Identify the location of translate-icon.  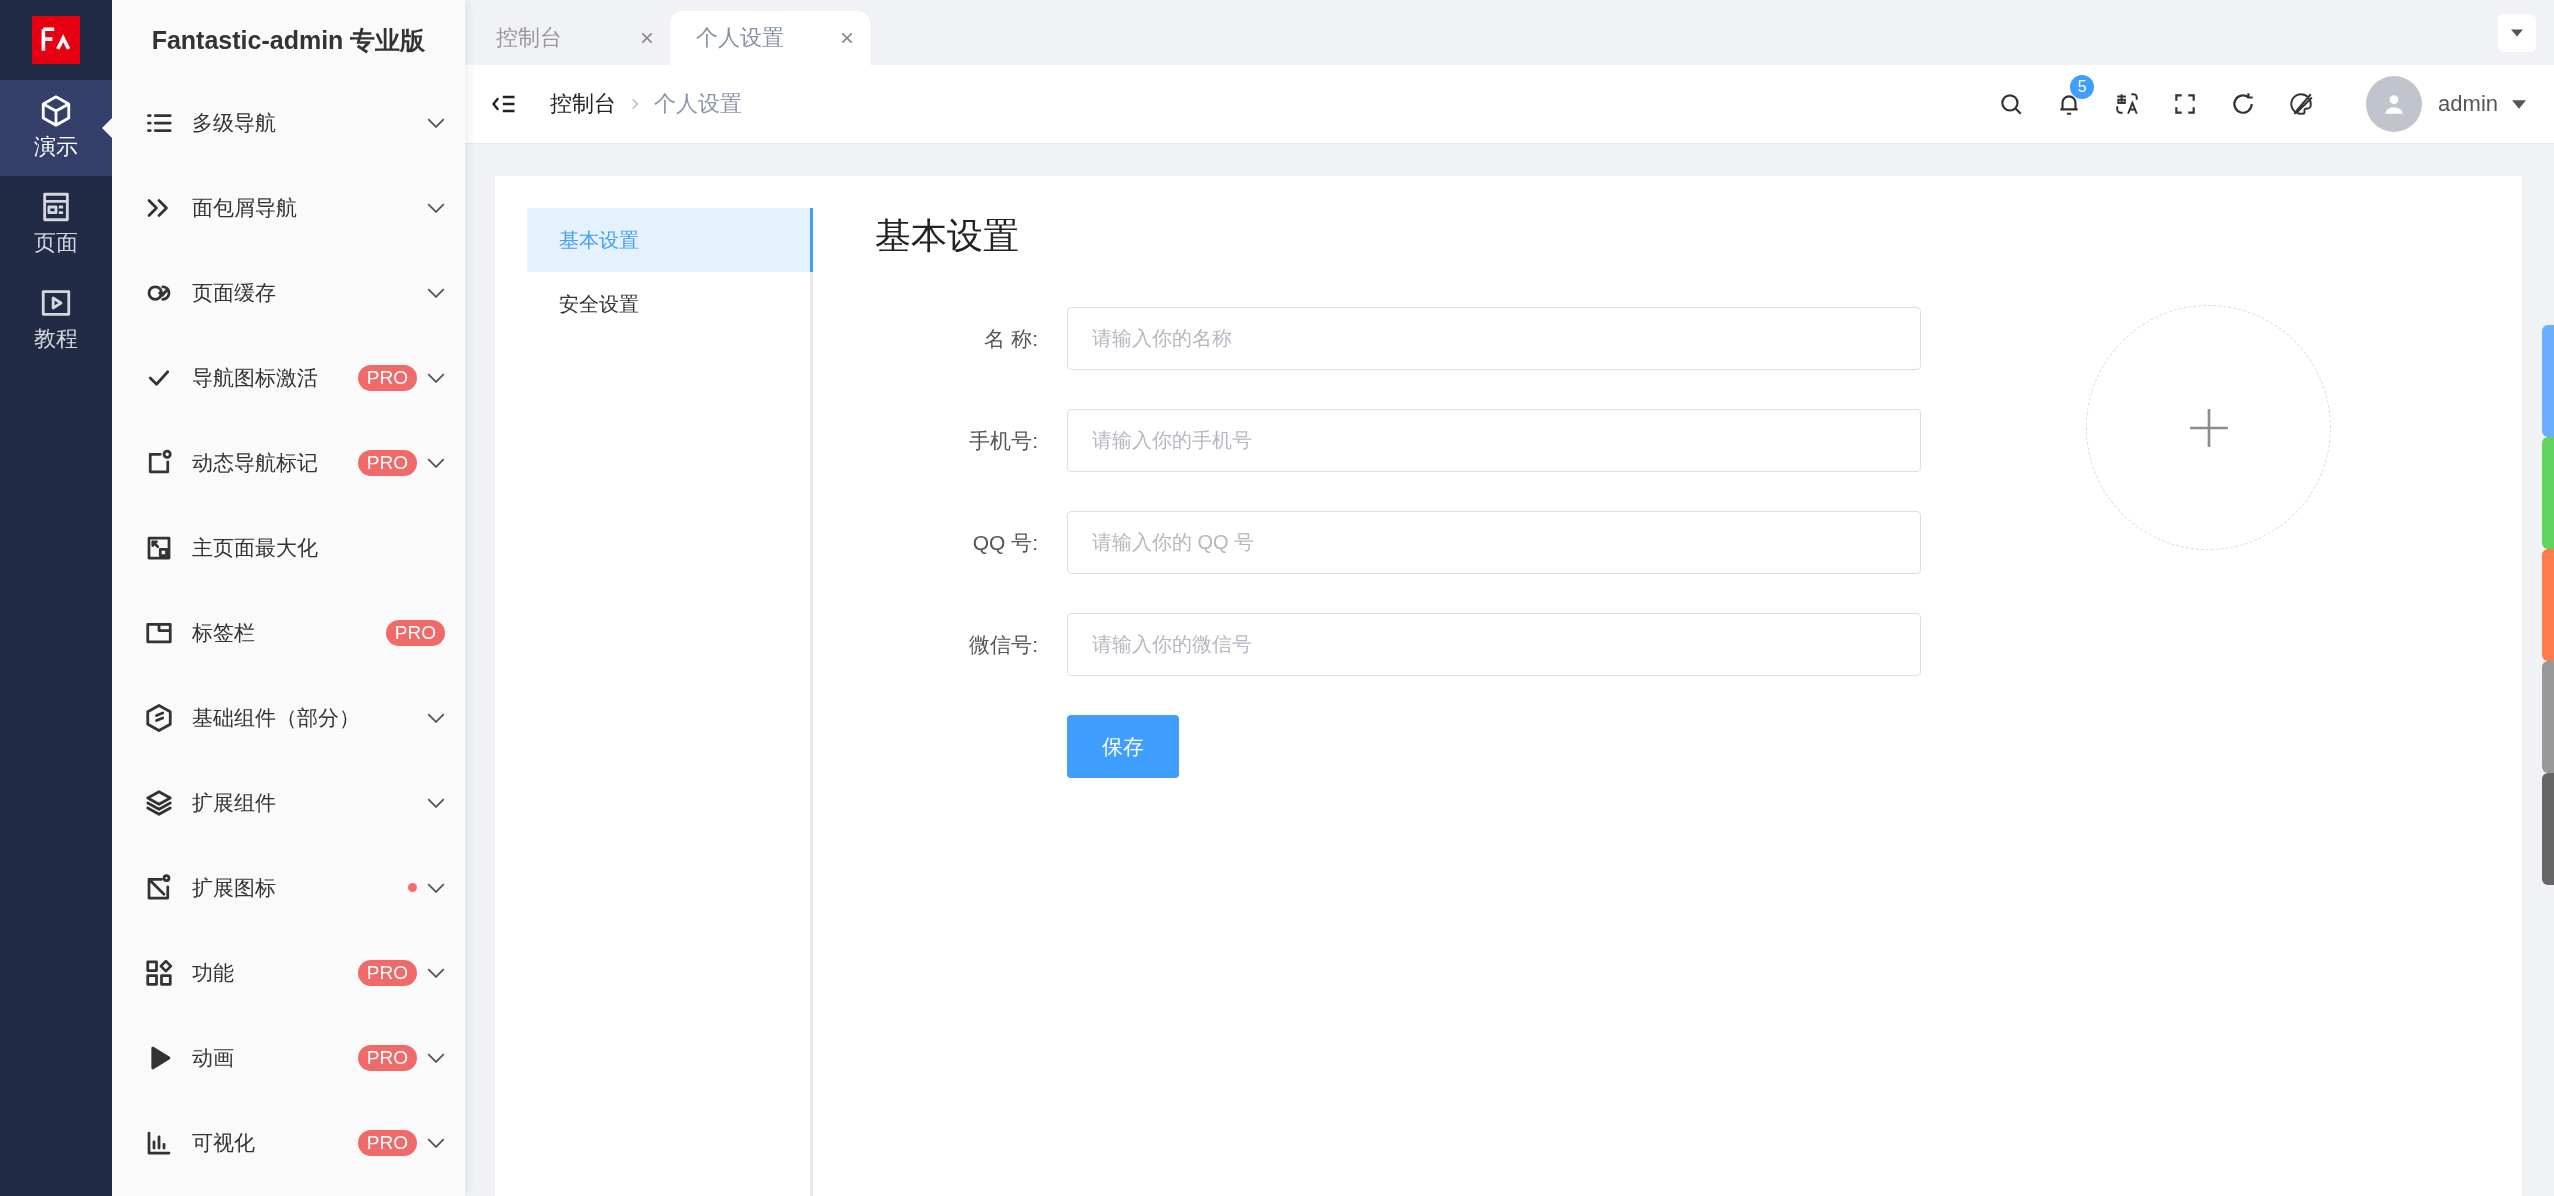
(2127, 104).